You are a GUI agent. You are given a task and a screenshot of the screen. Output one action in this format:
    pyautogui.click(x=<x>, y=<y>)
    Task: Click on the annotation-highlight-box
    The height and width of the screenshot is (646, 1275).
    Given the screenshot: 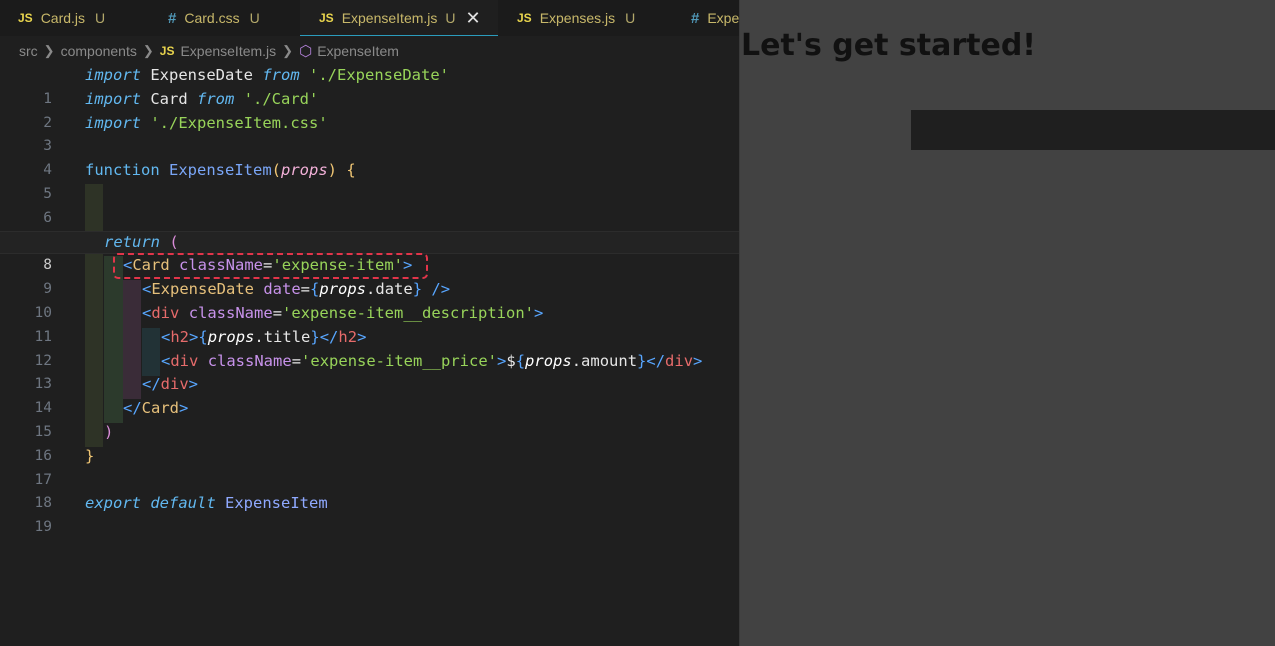 What is the action you would take?
    pyautogui.click(x=270, y=266)
    